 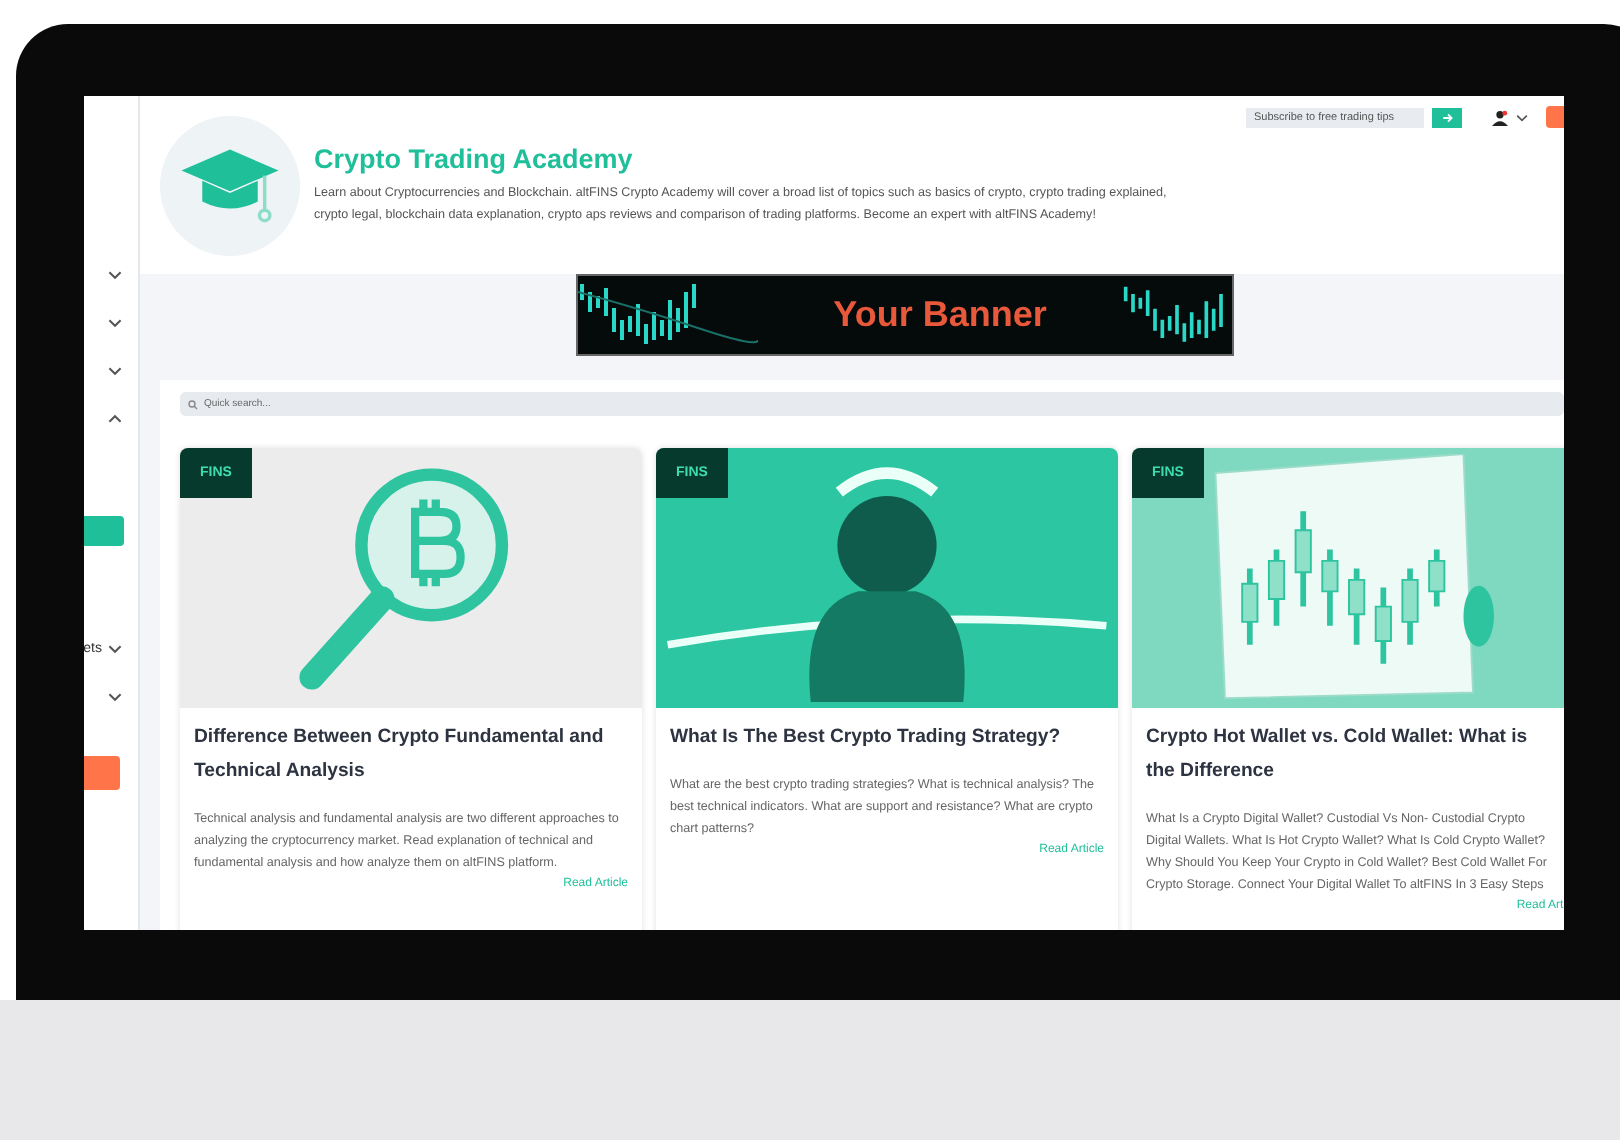 What do you see at coordinates (411, 754) in the screenshot?
I see `article-title: Difference Between Crypto Fundamental and Technical Analysis` at bounding box center [411, 754].